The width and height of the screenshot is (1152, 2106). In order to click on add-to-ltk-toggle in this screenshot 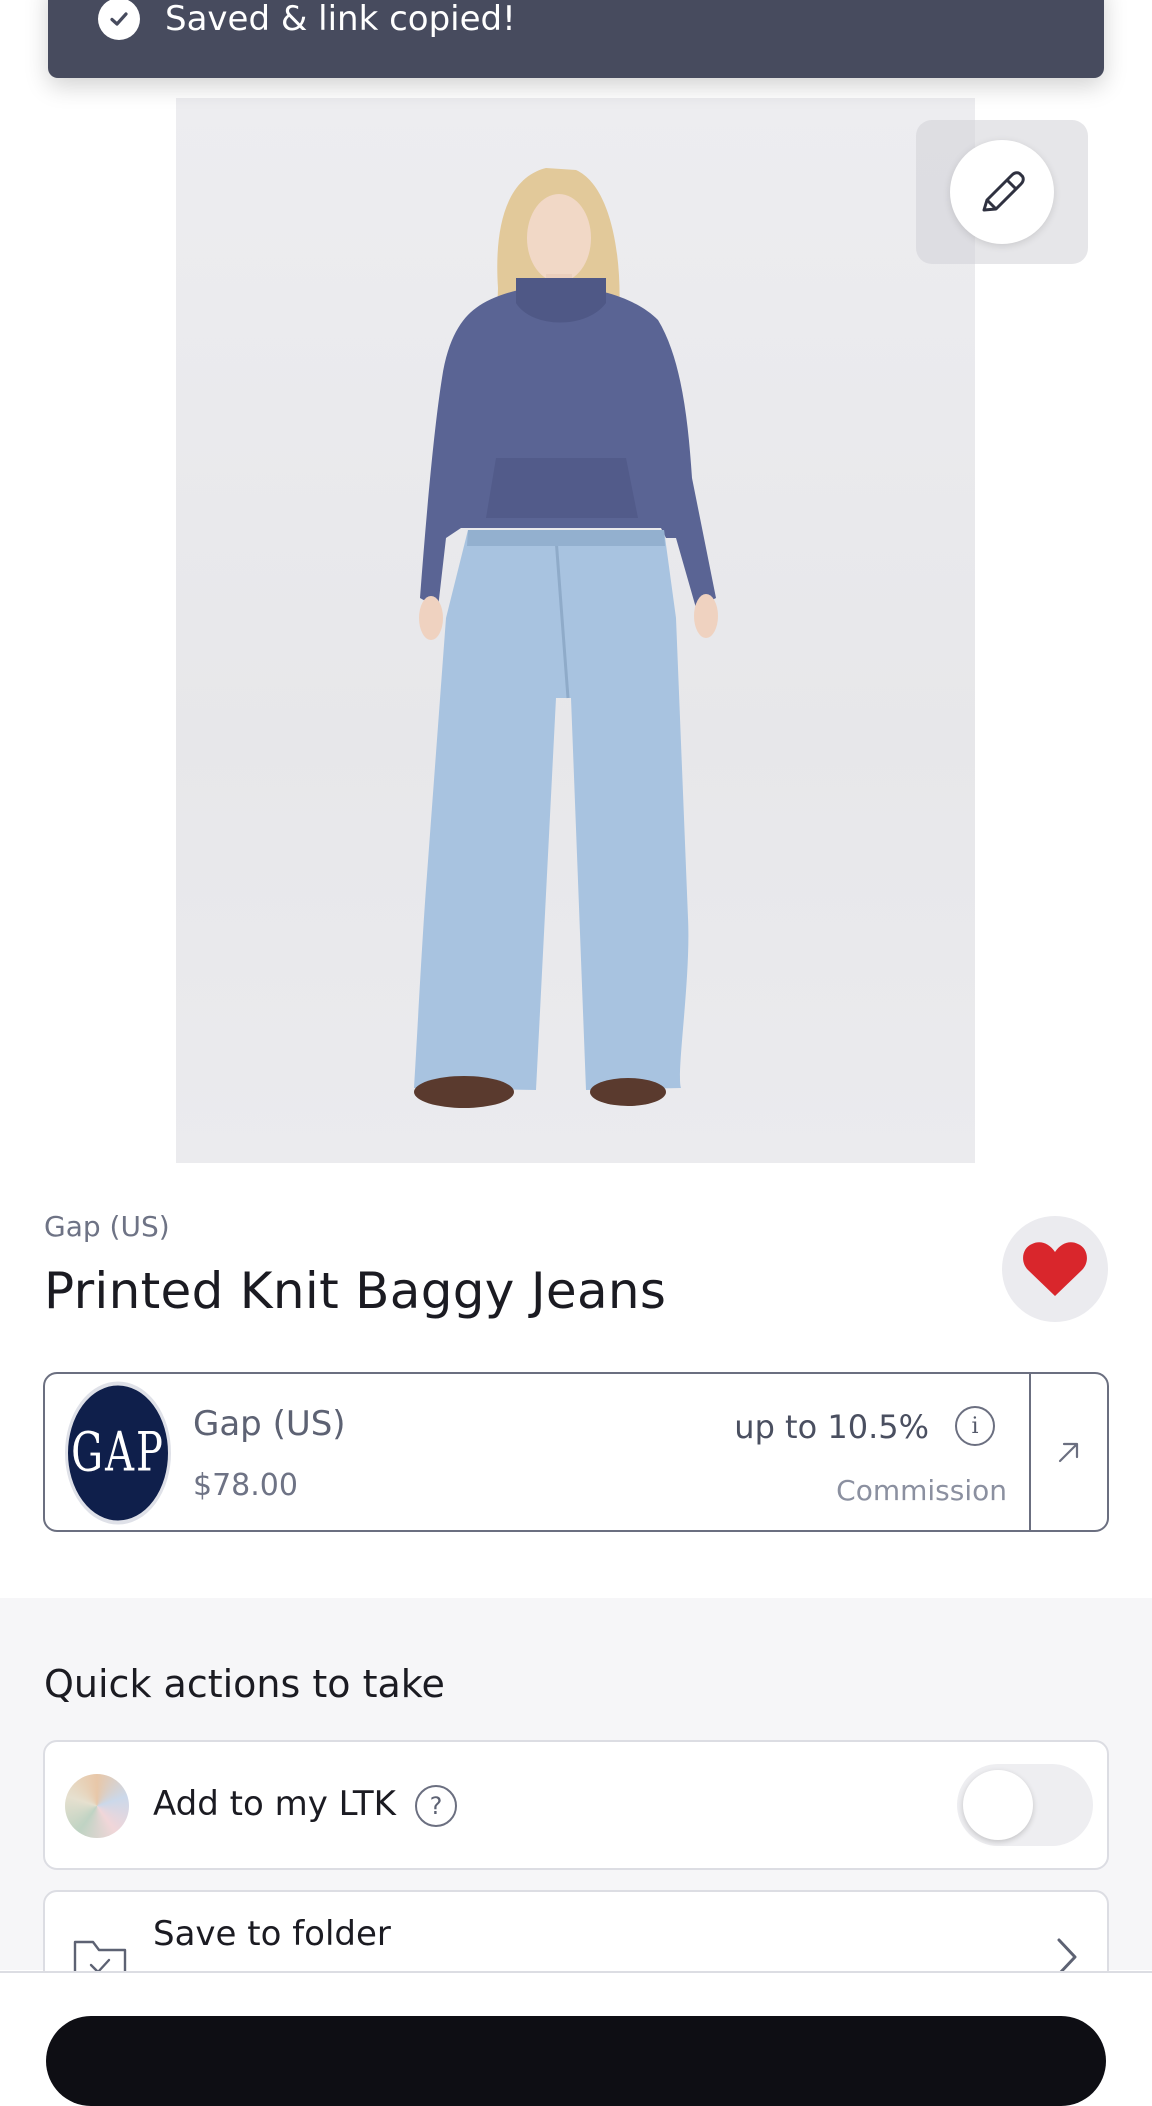, I will do `click(1025, 1805)`.